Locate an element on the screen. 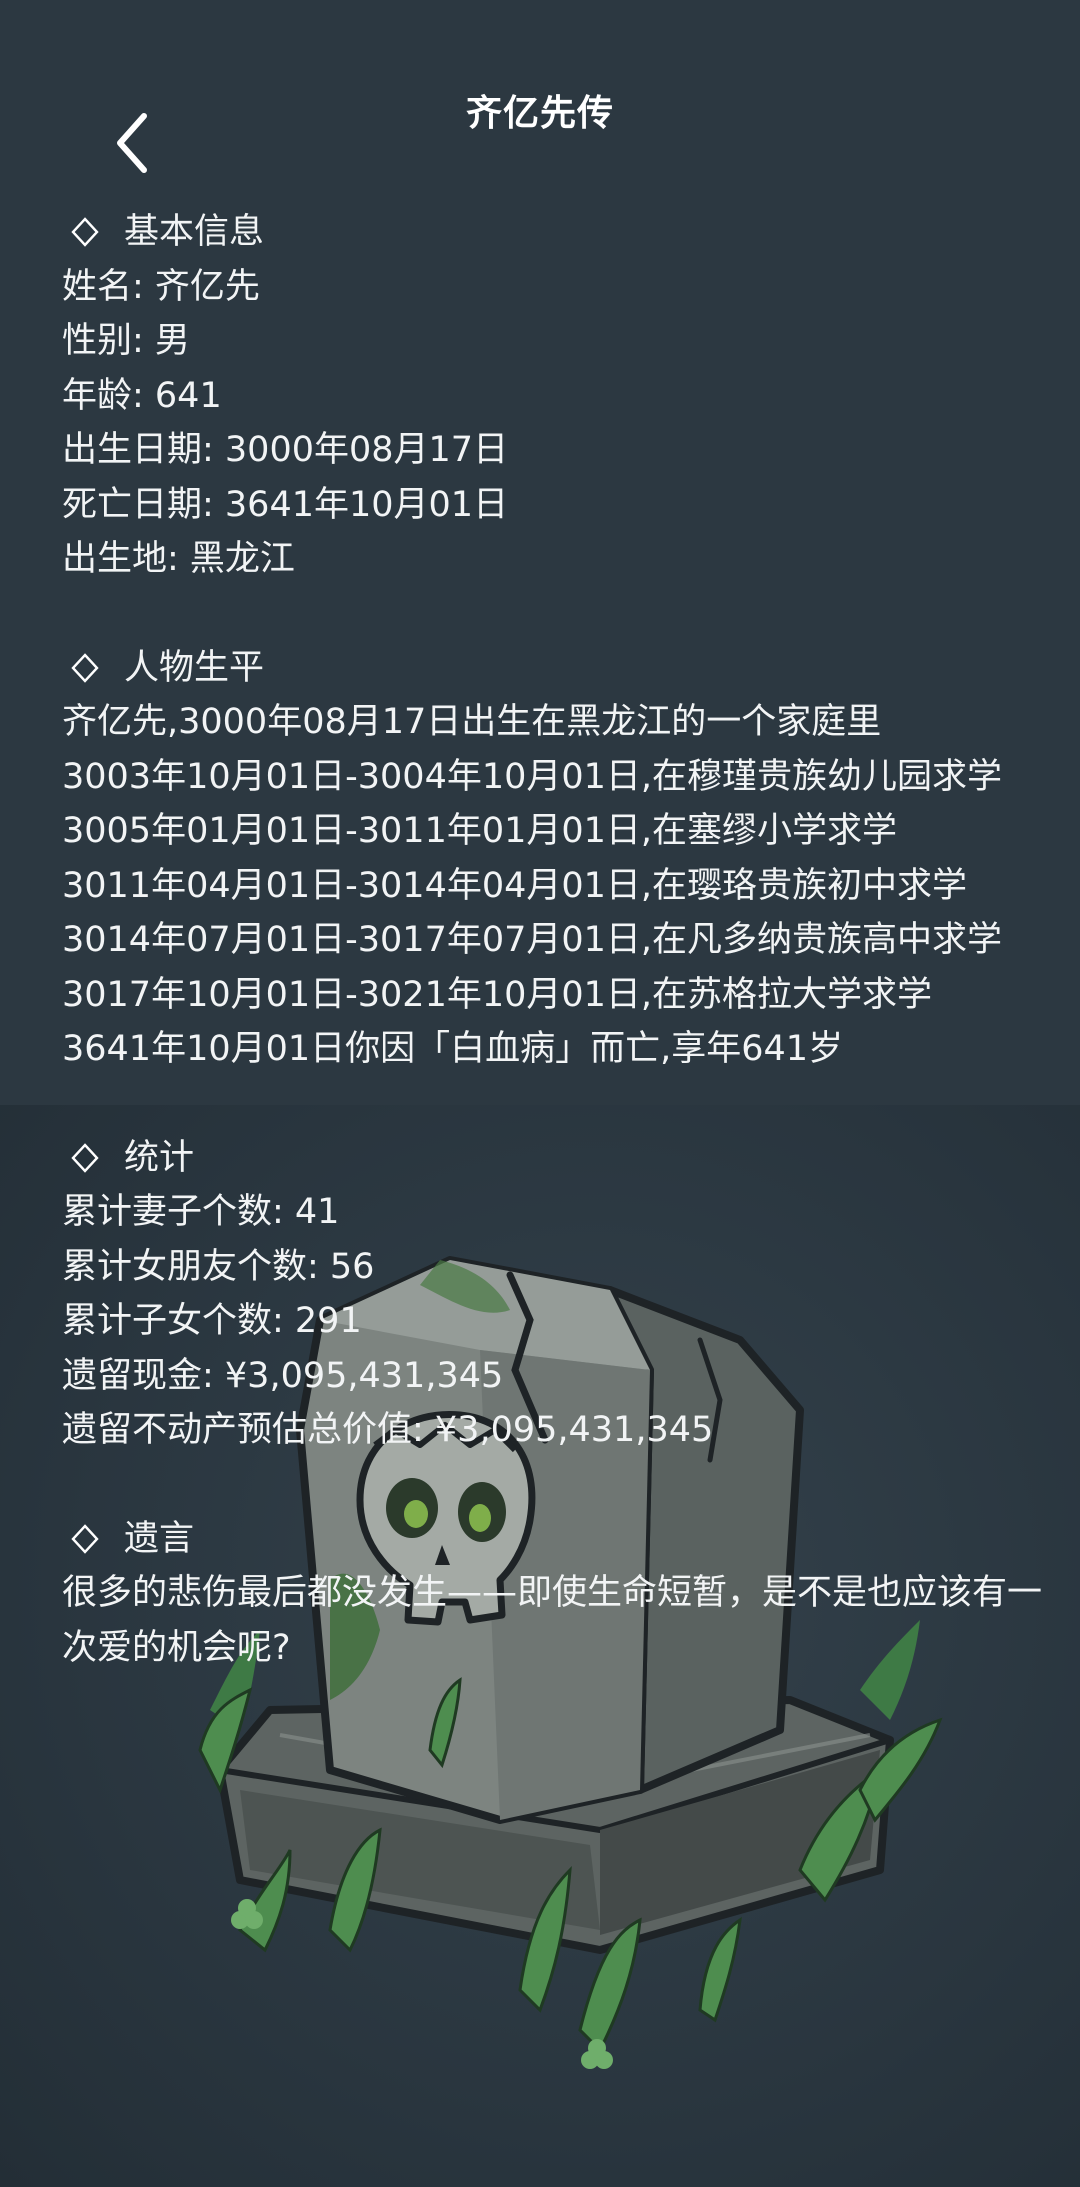  stat-line-children: 累计子女个数: 291 is located at coordinates (212, 1321).